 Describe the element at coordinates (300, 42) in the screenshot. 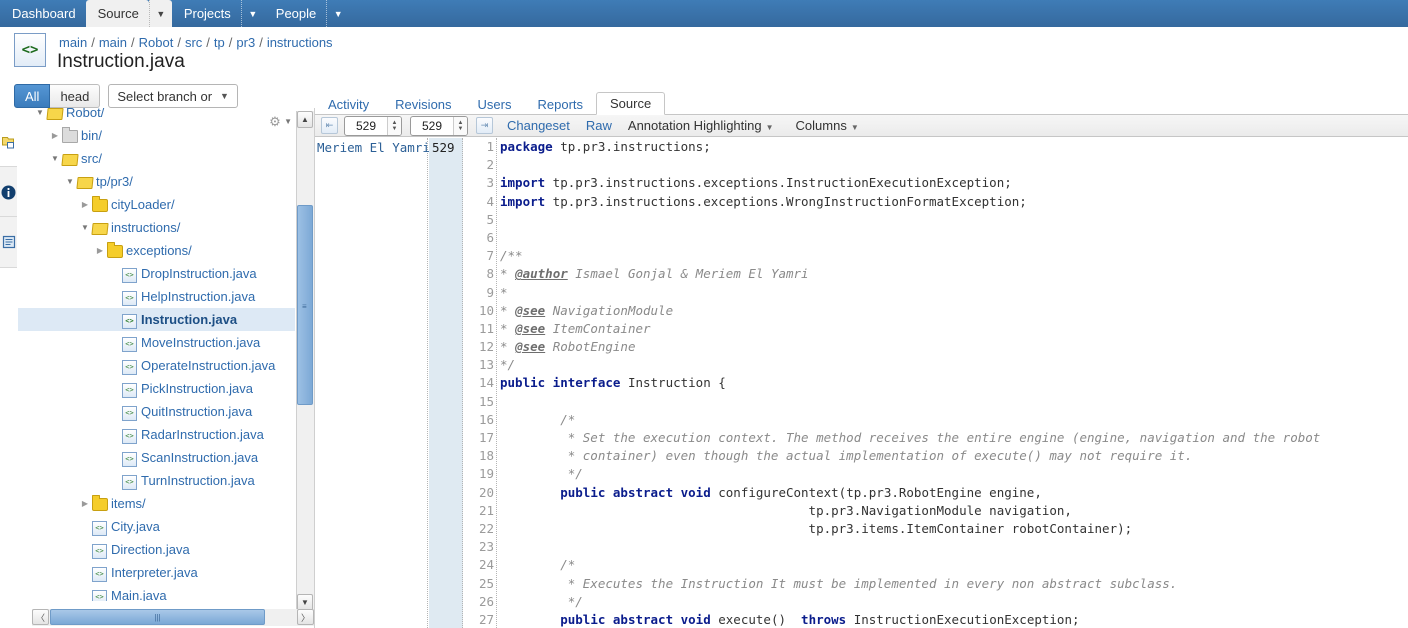

I see `breadcrumb-item-instructions: instructions` at that location.